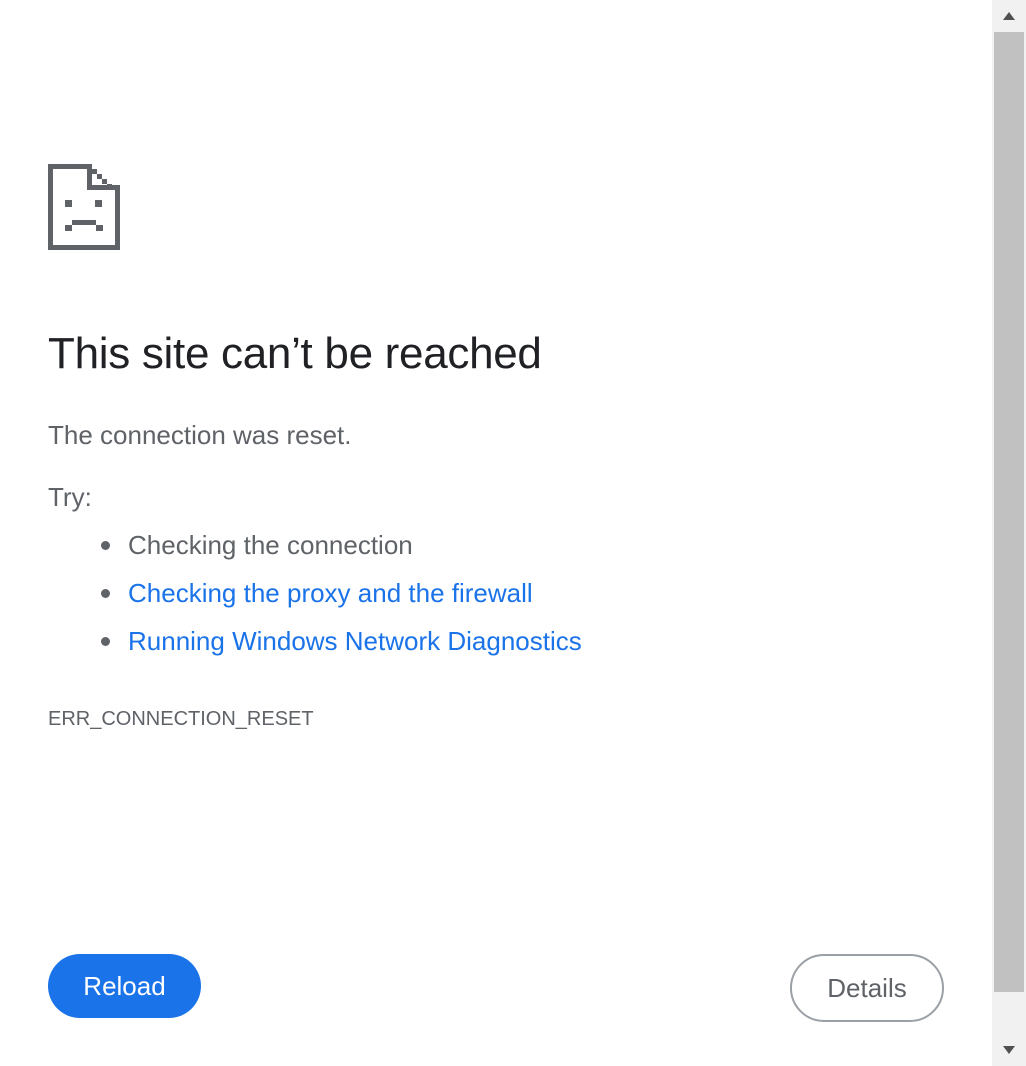 The height and width of the screenshot is (1066, 1026). I want to click on triangle-down-icon, so click(1009, 1050).